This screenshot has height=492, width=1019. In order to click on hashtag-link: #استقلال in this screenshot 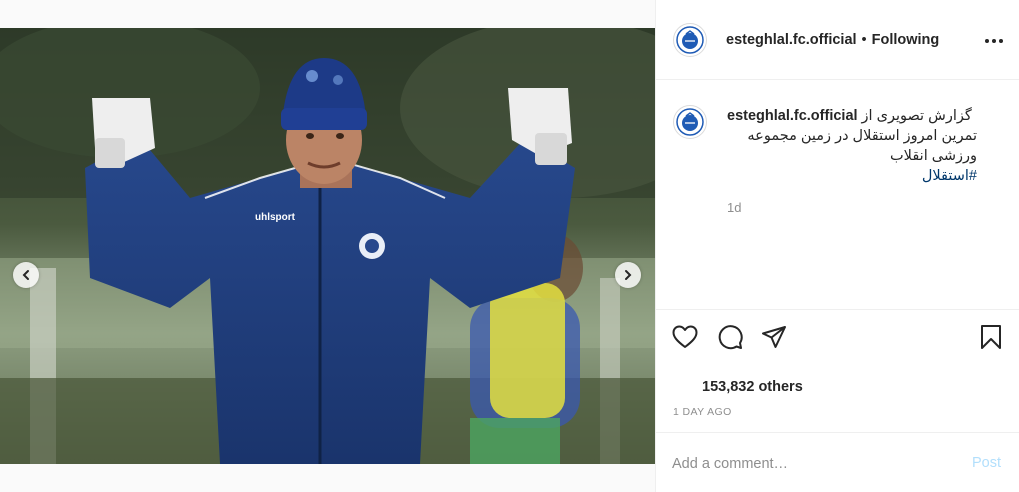, I will do `click(852, 176)`.